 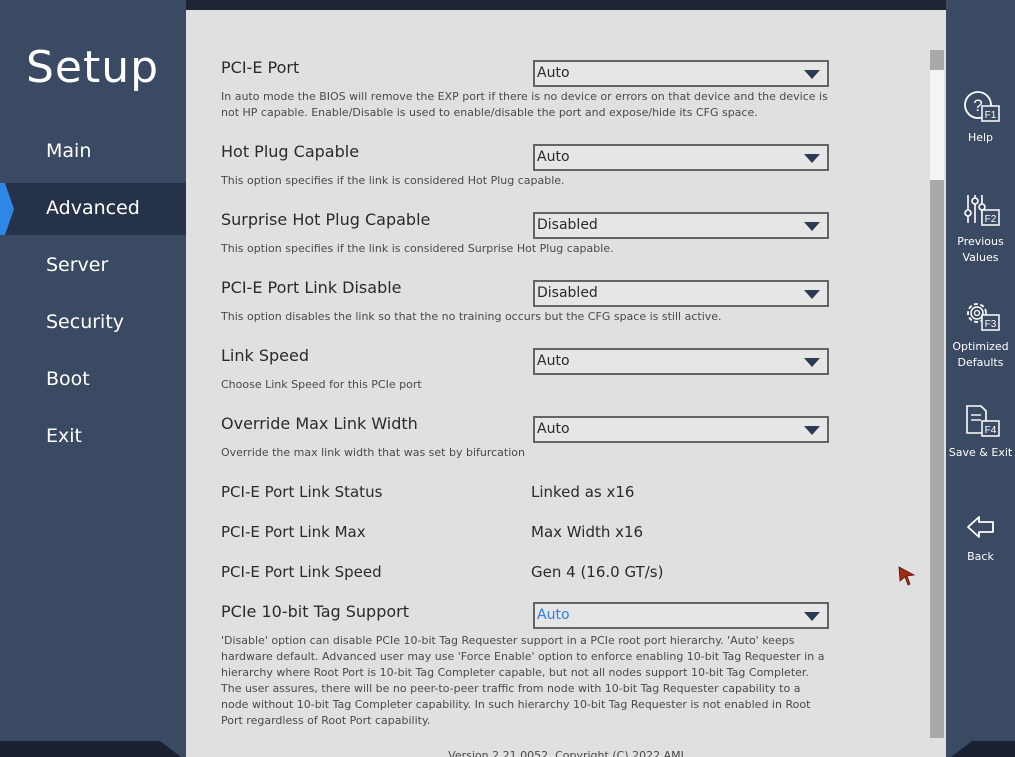 I want to click on optimized-defaults-button: F3 Optimized Defaults, so click(x=980, y=334).